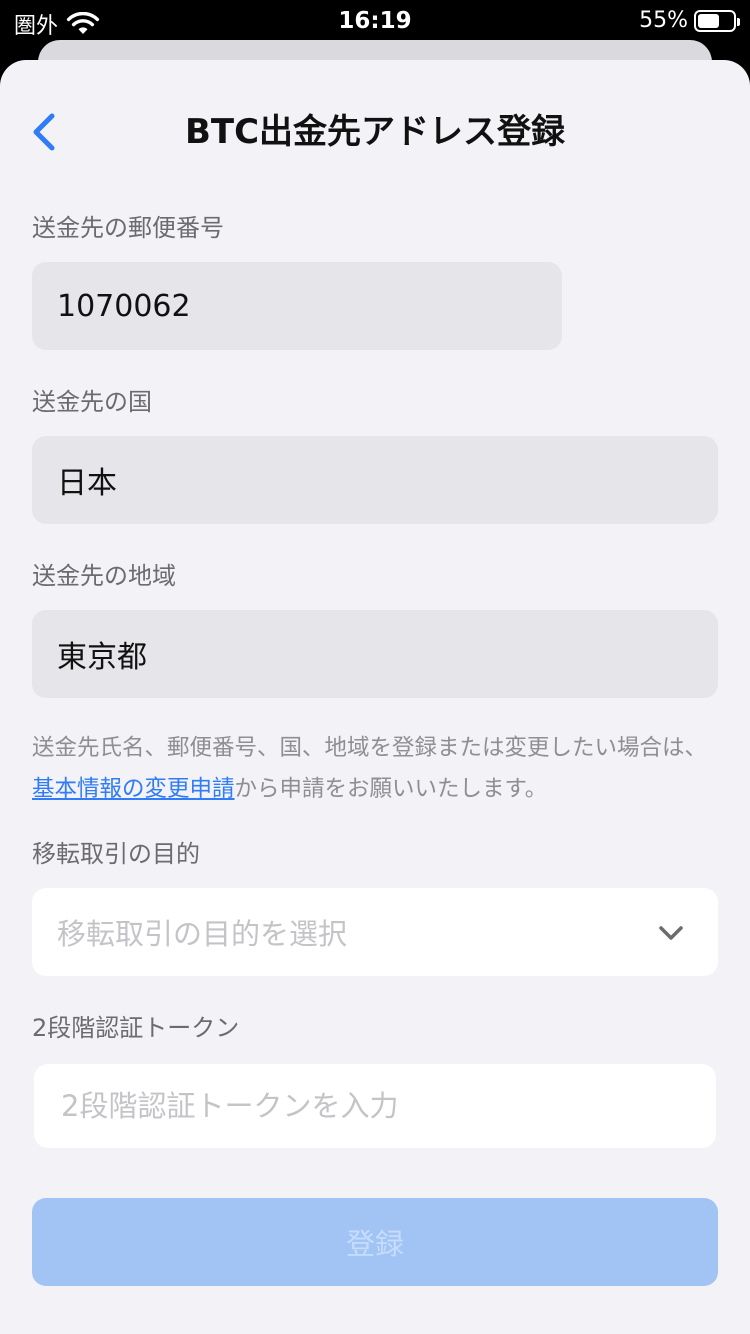  Describe the element at coordinates (717, 20) in the screenshot. I see `battery-icon` at that location.